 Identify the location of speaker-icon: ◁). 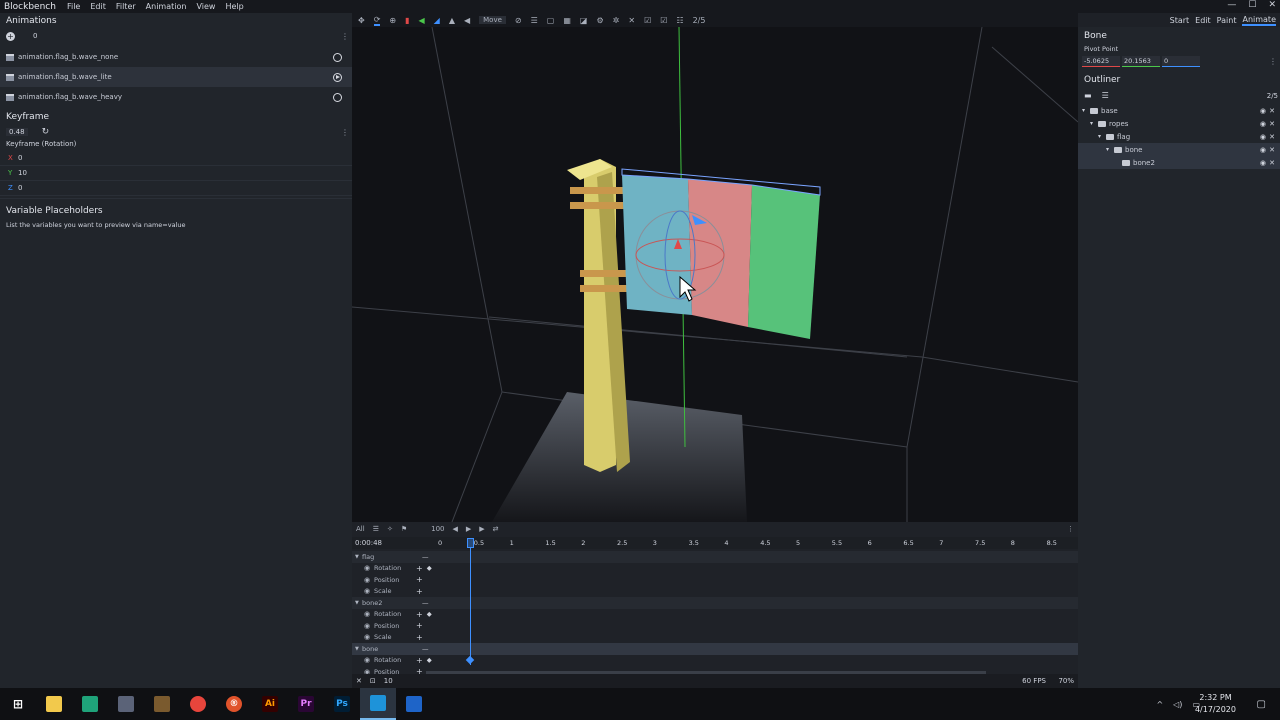
(1177, 704).